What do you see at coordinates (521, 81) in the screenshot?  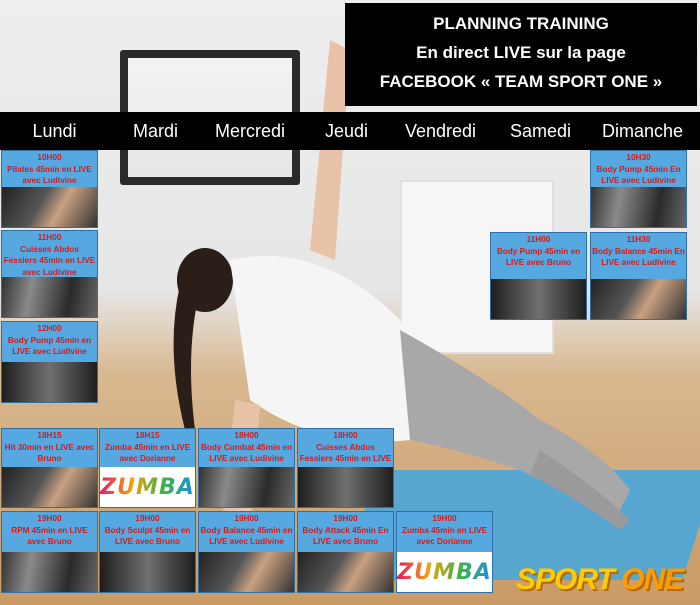 I see `header-facebook-page: FACEBOOK « TEAM SPORT ONE »` at bounding box center [521, 81].